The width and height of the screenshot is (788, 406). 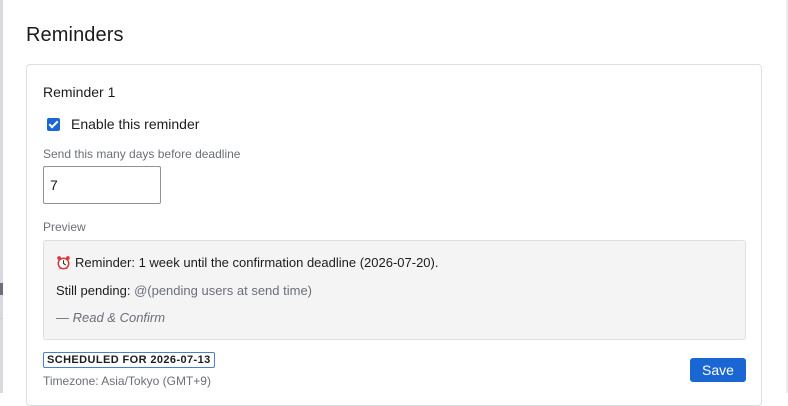 What do you see at coordinates (129, 360) in the screenshot?
I see `scheduled-badge: SCHEDULED FOR 2026-07-13` at bounding box center [129, 360].